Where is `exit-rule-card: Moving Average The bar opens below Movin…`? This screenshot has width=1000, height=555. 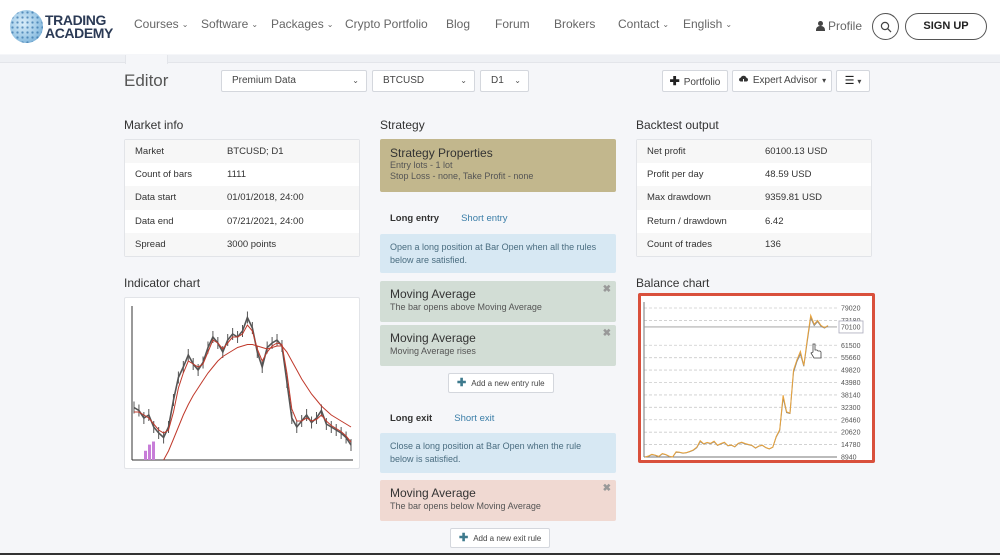
exit-rule-card: Moving Average The bar opens below Movin… is located at coordinates (498, 500).